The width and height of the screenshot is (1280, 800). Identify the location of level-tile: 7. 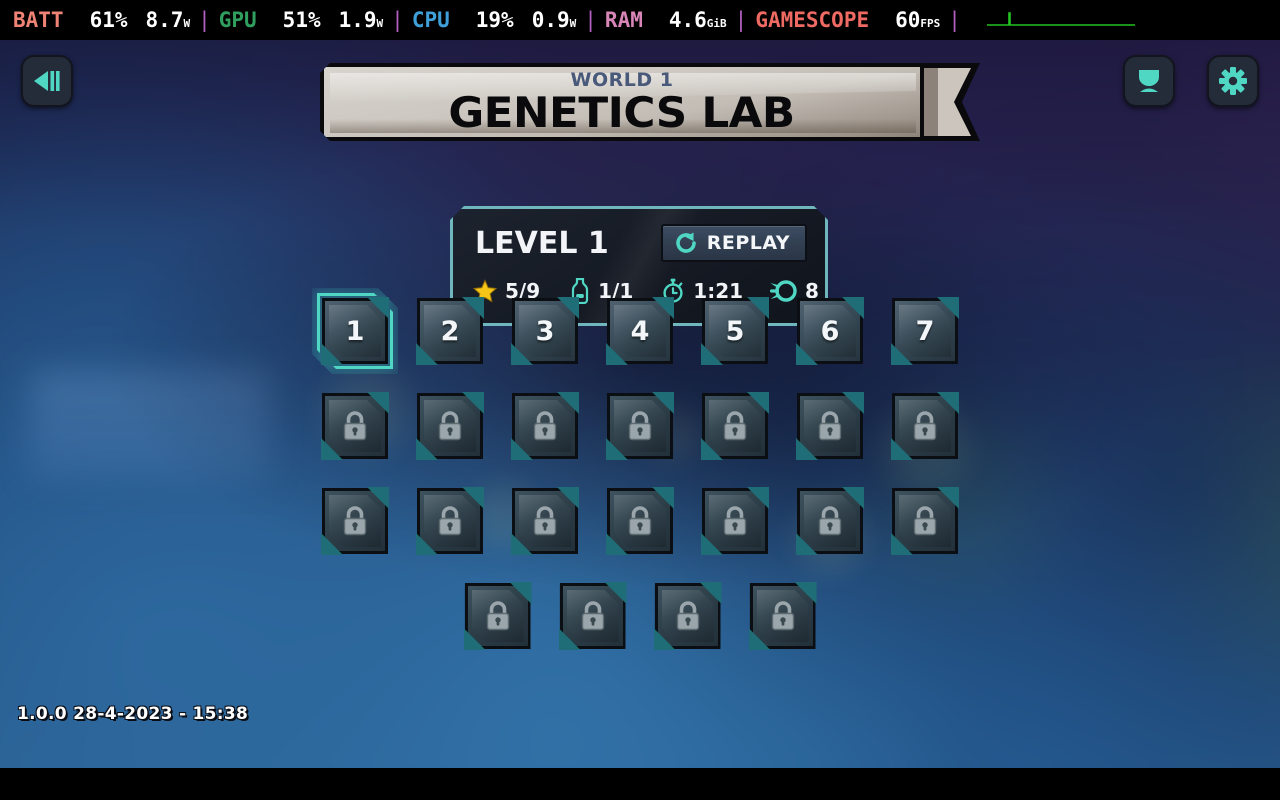
(925, 331).